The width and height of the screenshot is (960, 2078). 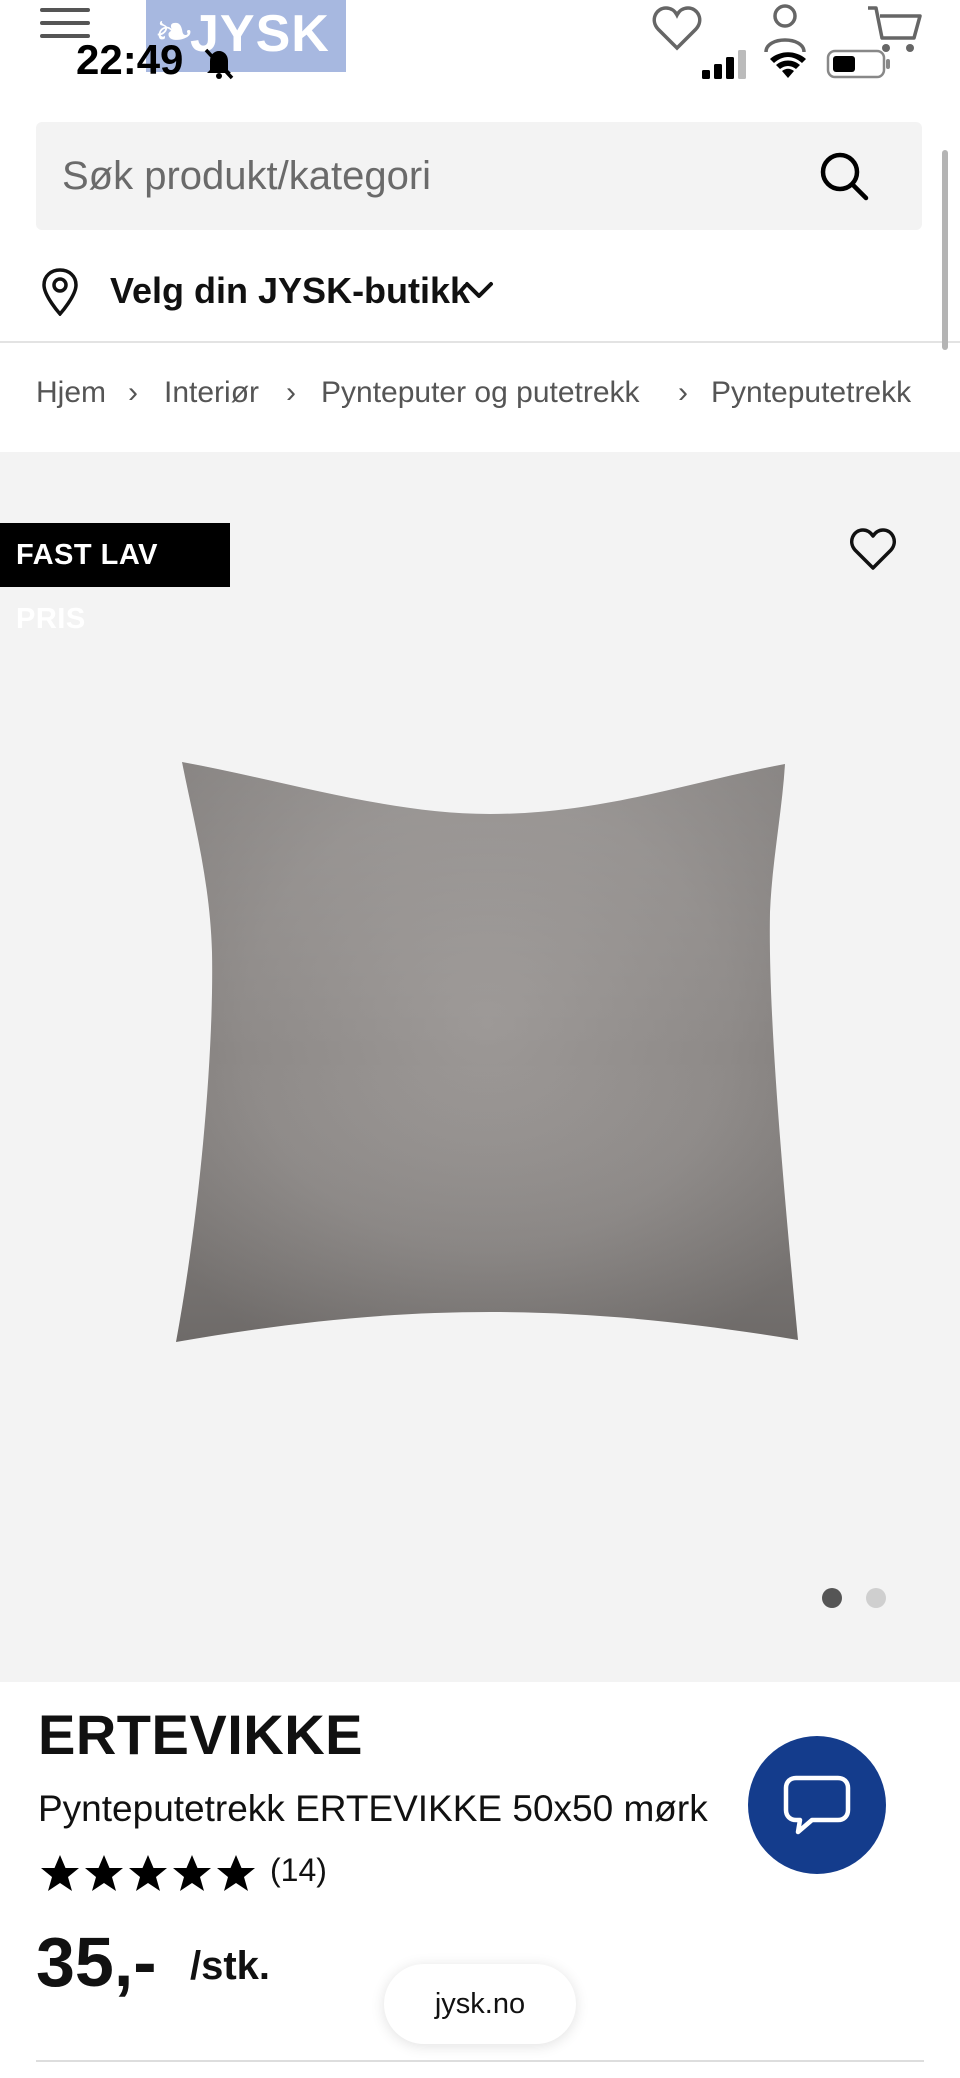 I want to click on store-selector-label: Velg din JYSK-butikk, so click(x=290, y=290).